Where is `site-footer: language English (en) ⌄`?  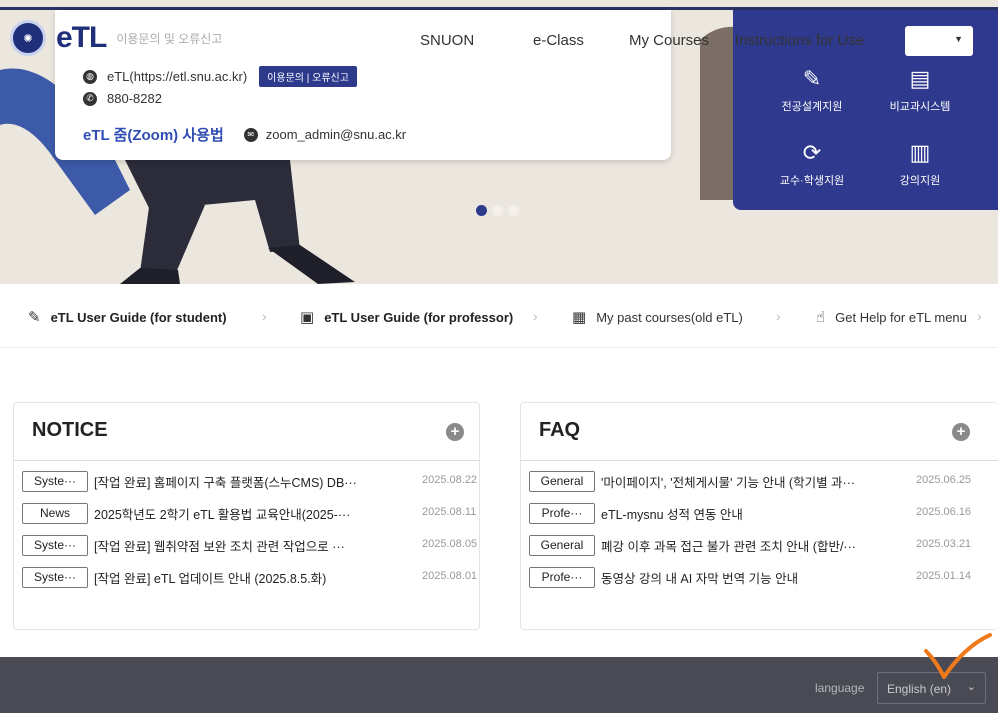 site-footer: language English (en) ⌄ is located at coordinates (499, 685).